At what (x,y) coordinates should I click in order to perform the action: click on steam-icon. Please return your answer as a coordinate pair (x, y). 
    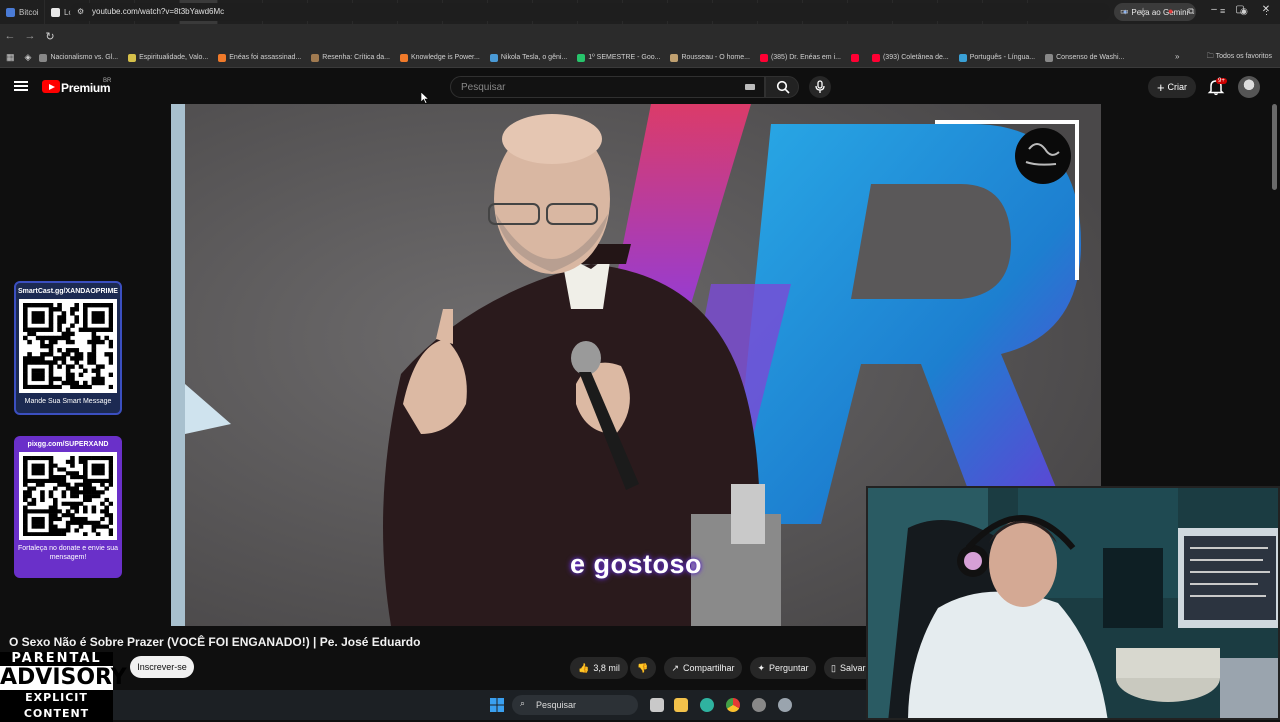
    Looking at the image, I should click on (759, 705).